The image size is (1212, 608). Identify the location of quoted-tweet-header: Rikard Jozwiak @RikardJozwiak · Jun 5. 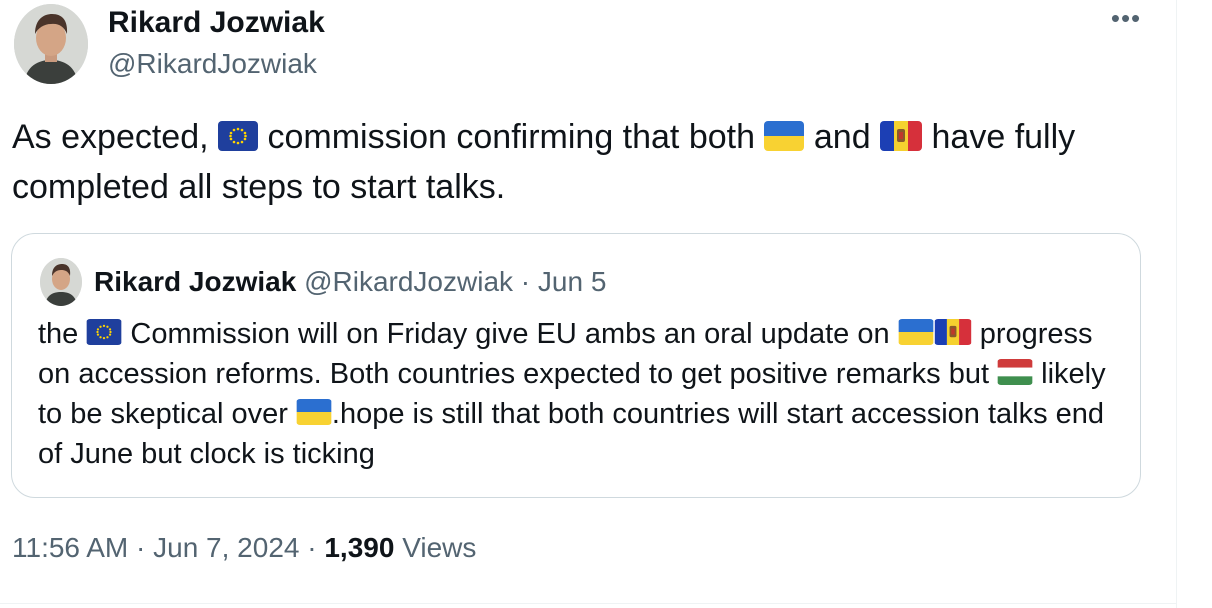
(350, 282).